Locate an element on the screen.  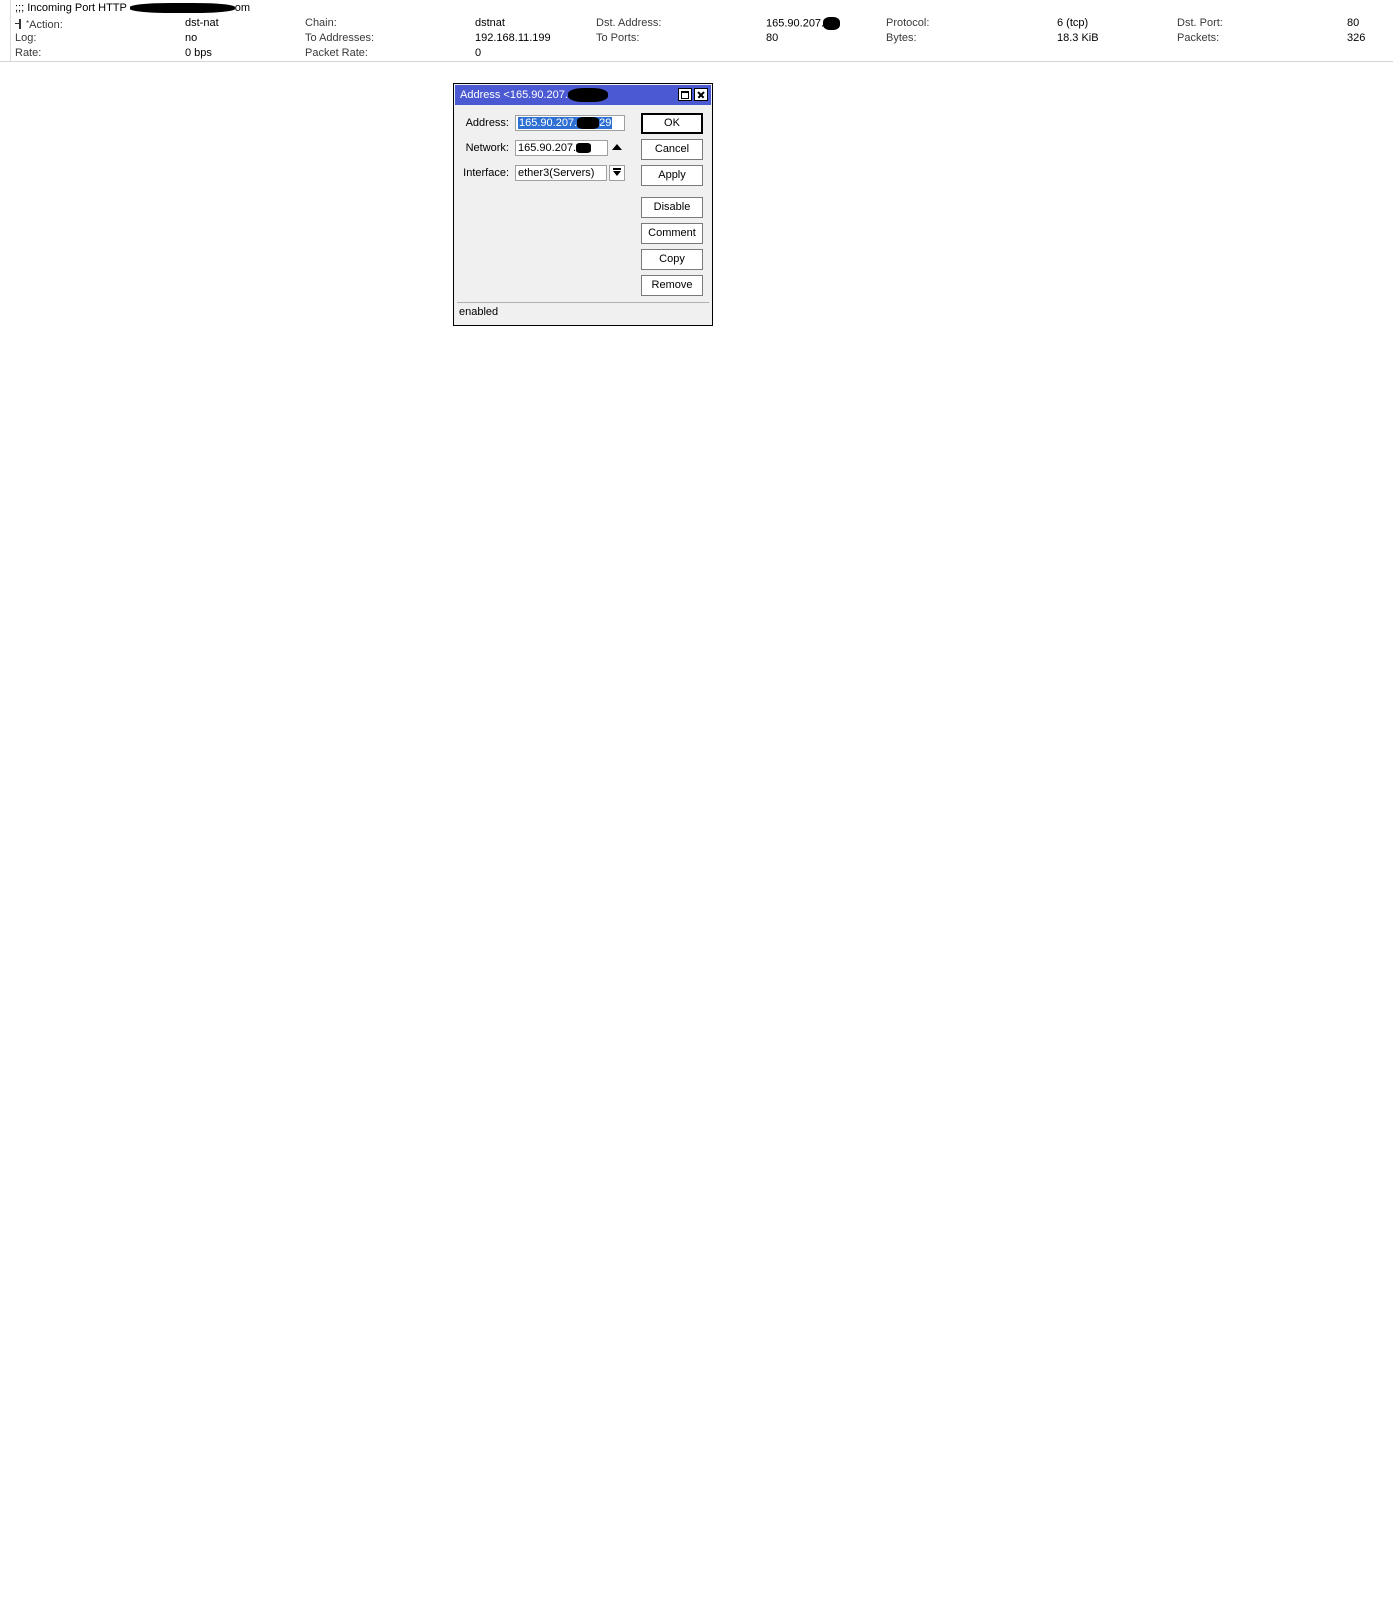
status-divider is located at coordinates (583, 302).